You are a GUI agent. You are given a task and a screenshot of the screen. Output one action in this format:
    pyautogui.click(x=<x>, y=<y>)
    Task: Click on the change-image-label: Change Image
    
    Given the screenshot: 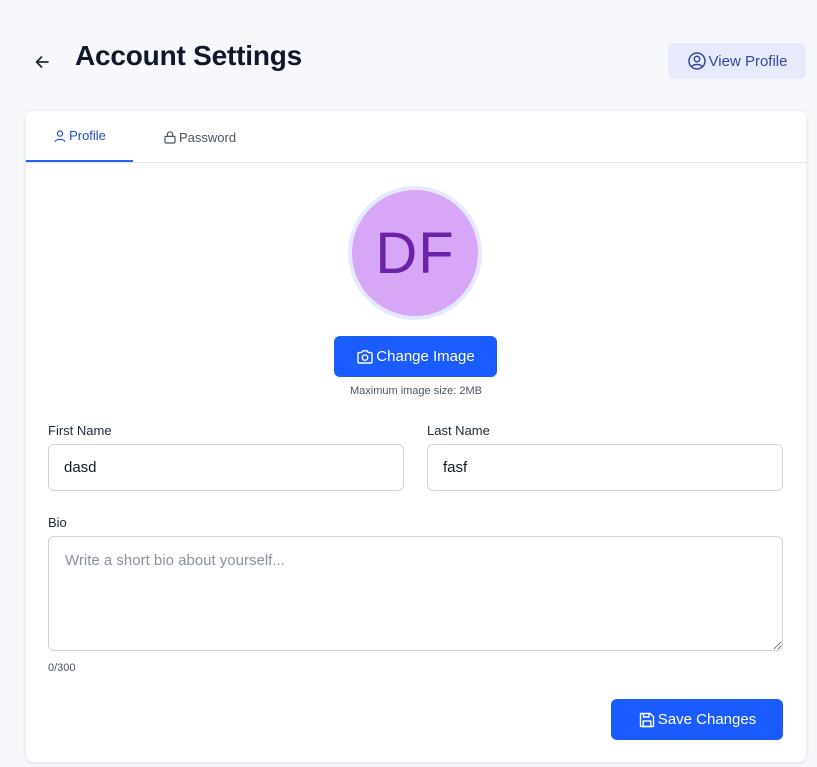 What is the action you would take?
    pyautogui.click(x=425, y=356)
    